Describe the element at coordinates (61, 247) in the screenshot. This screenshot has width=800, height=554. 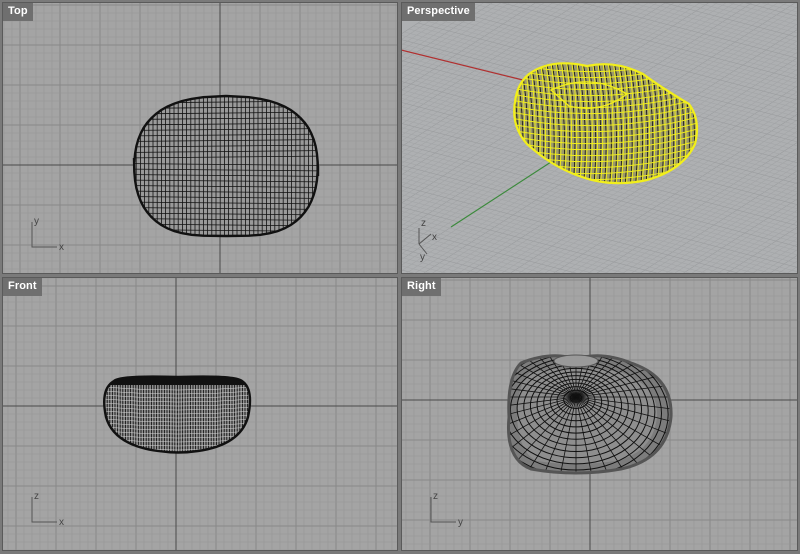
I see `axis-label-h: x` at that location.